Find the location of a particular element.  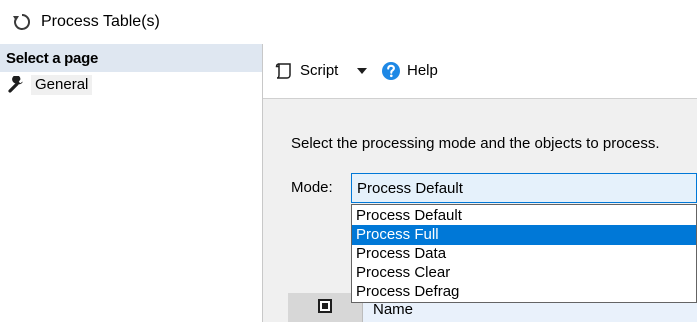

select-page-label: Select a page is located at coordinates (52, 58).